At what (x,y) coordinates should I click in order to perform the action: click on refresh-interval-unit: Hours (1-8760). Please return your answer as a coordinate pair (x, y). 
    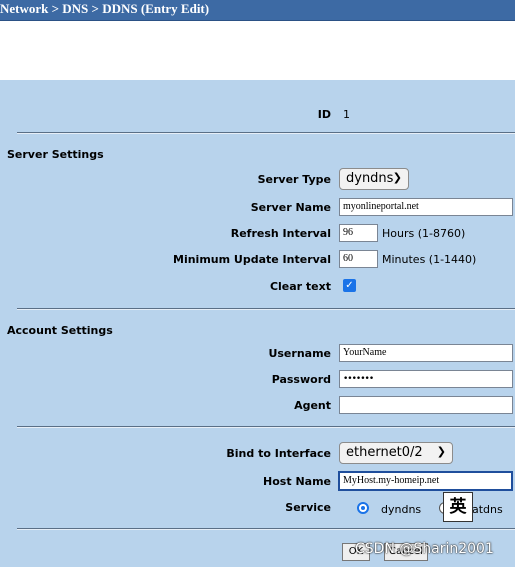
    Looking at the image, I should click on (424, 233).